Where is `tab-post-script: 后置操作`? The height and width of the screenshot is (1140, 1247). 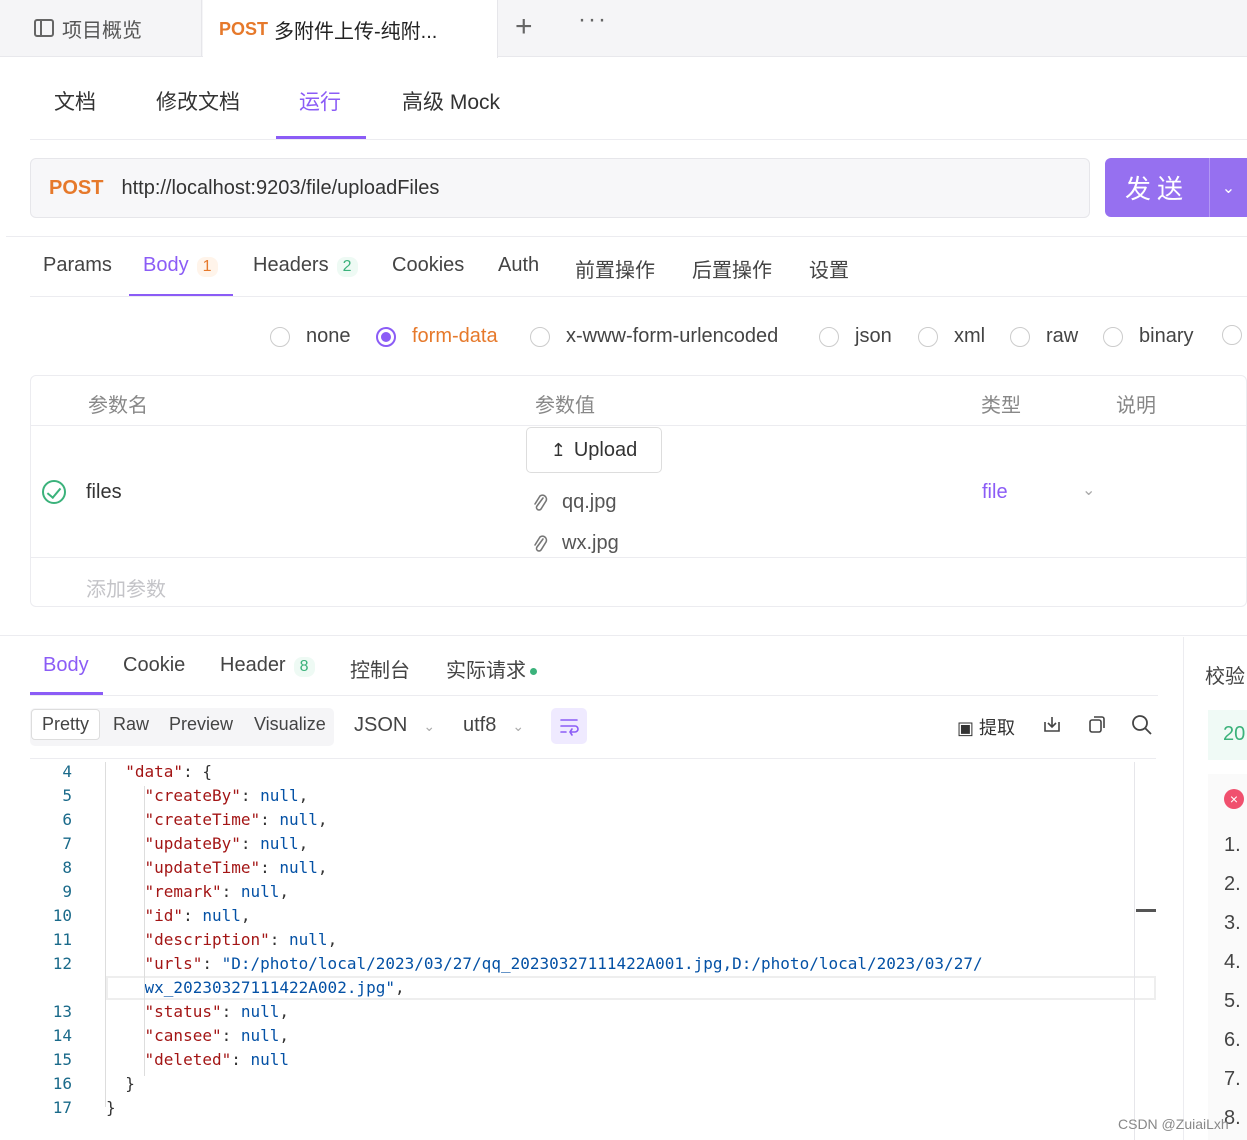 tab-post-script: 后置操作 is located at coordinates (732, 268).